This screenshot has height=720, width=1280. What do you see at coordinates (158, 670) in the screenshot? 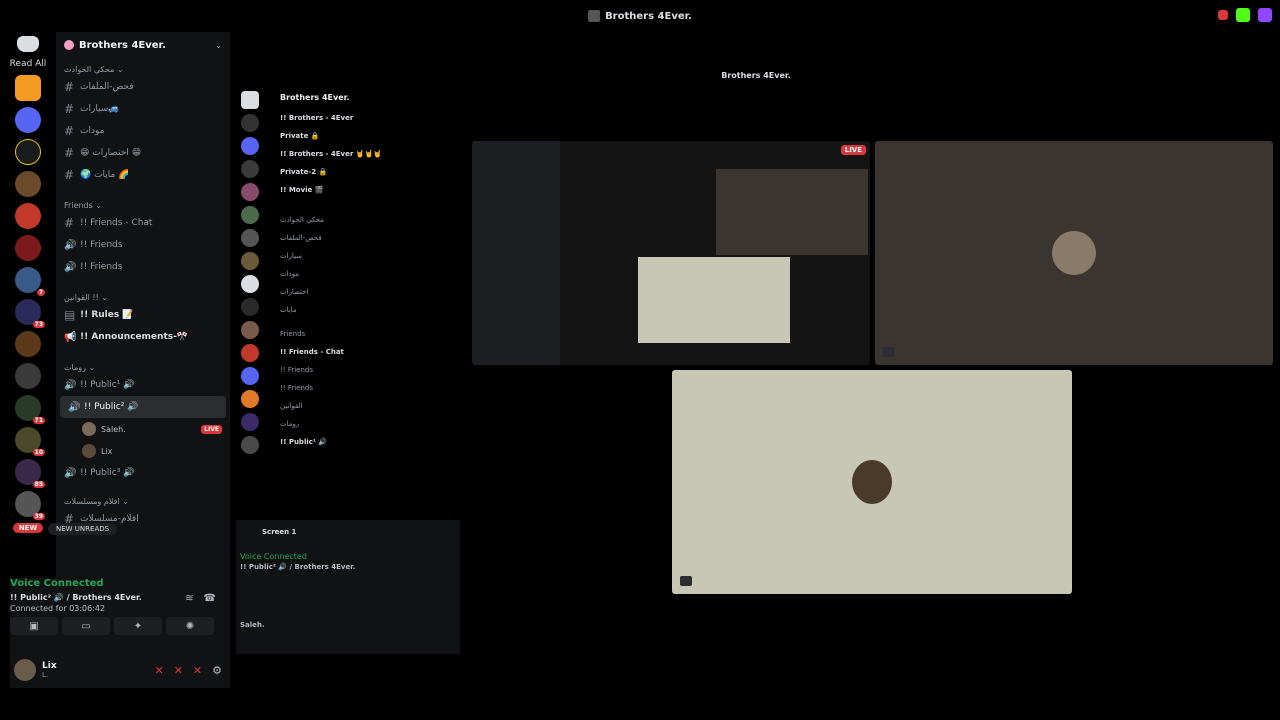
I see `mic-muted-icon: ✕` at bounding box center [158, 670].